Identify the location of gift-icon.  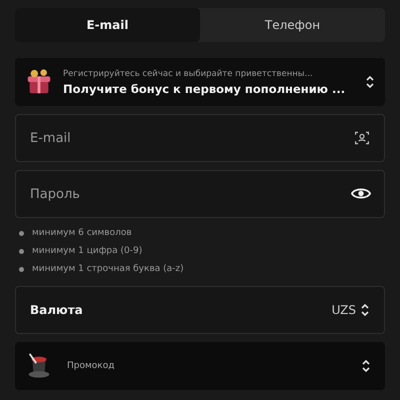
(39, 82).